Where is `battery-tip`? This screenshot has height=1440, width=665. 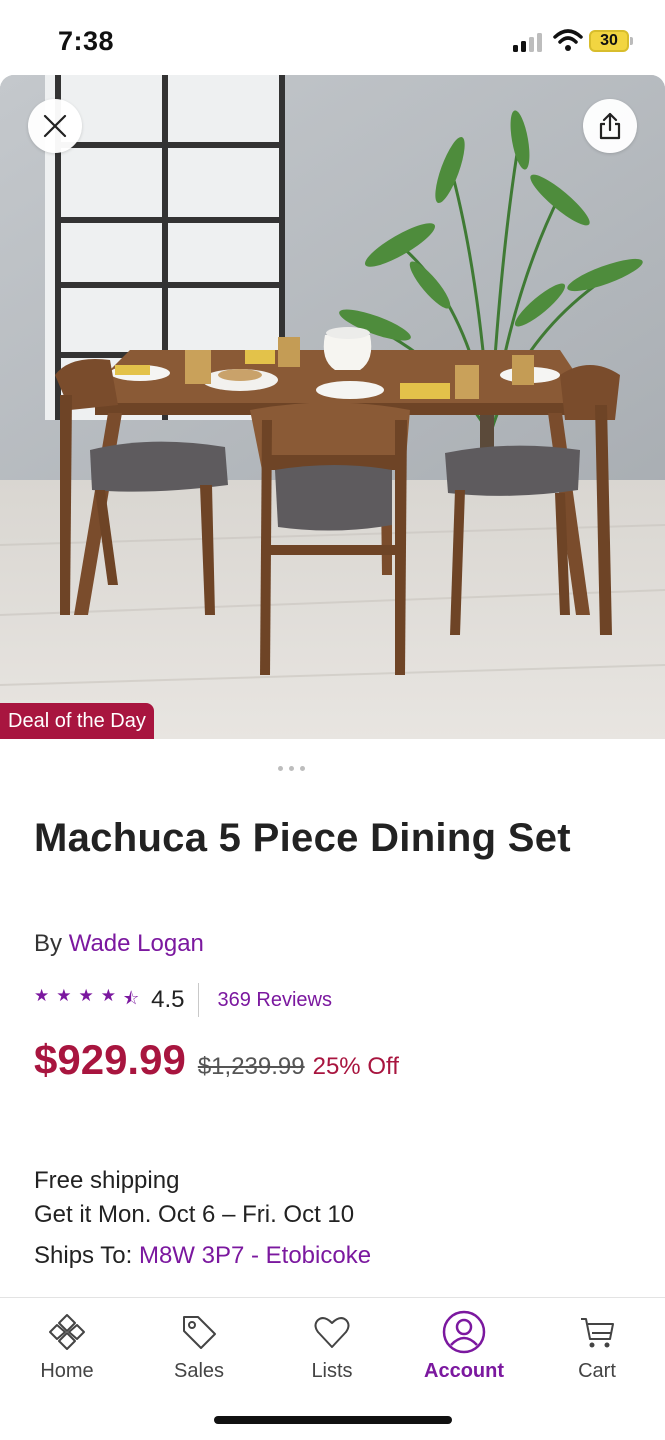
battery-tip is located at coordinates (631, 41).